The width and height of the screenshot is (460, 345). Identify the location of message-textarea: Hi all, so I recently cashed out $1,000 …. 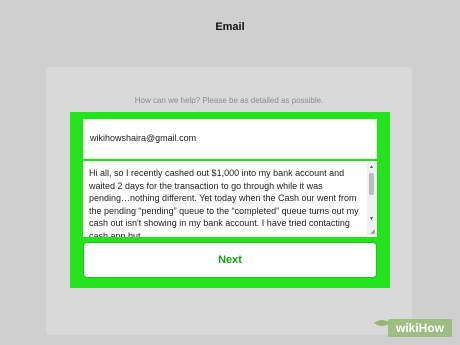
(230, 199).